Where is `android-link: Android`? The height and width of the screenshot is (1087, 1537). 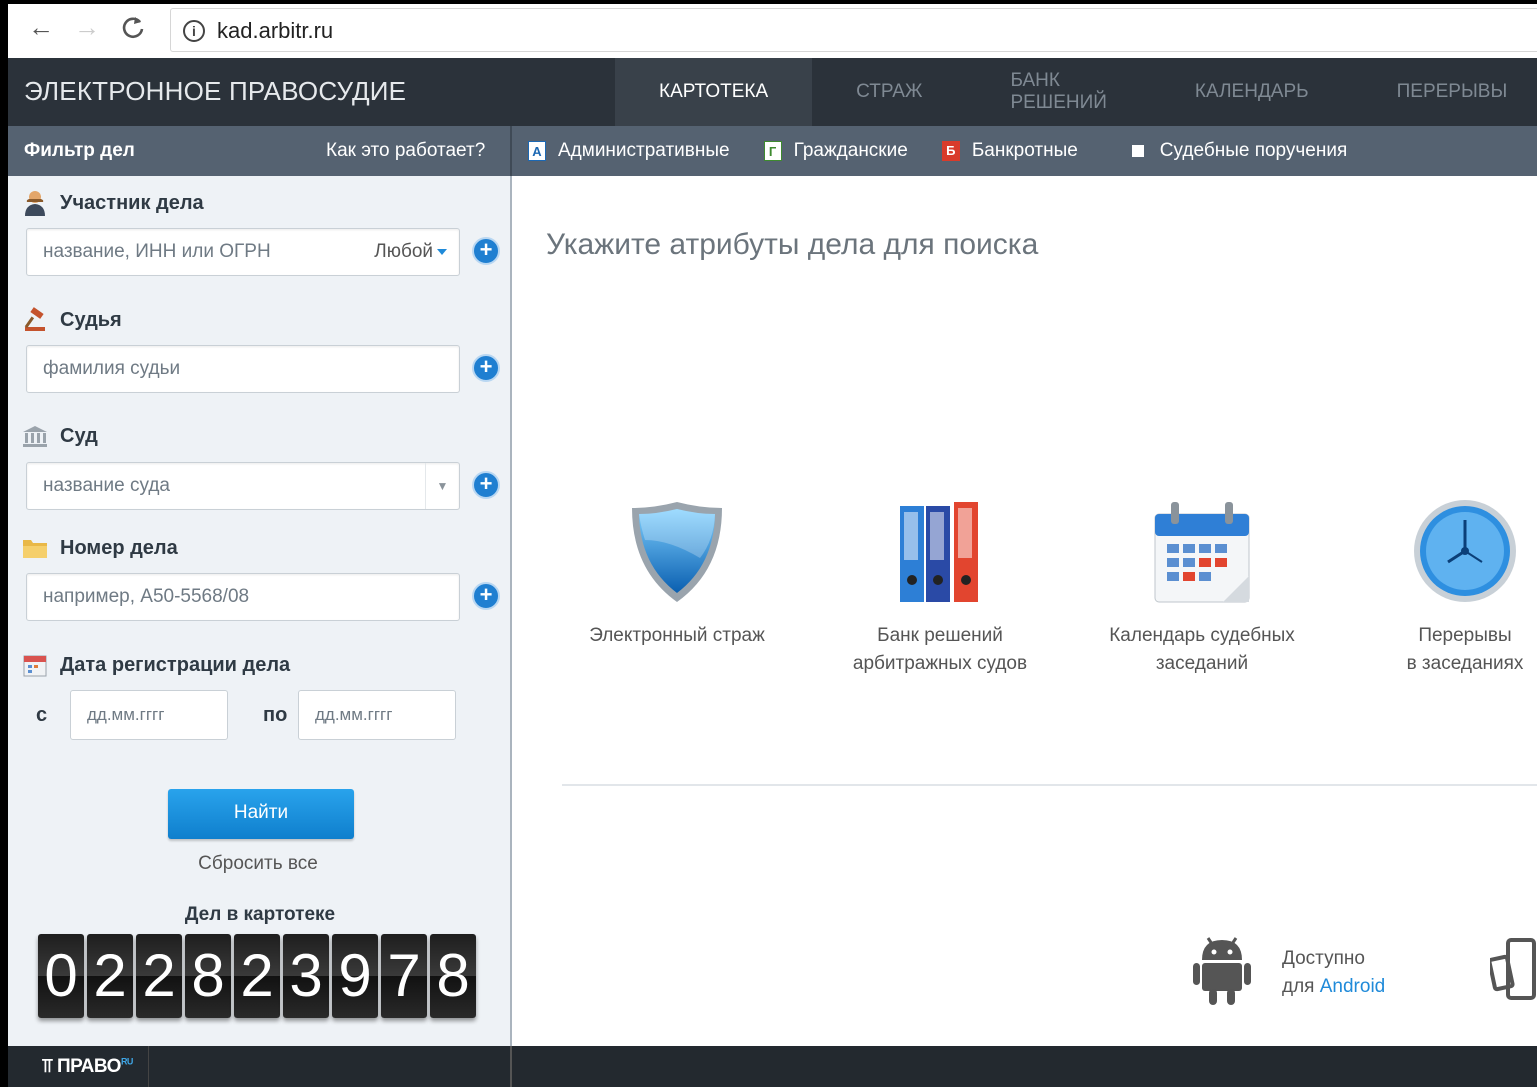
android-link: Android is located at coordinates (1353, 986).